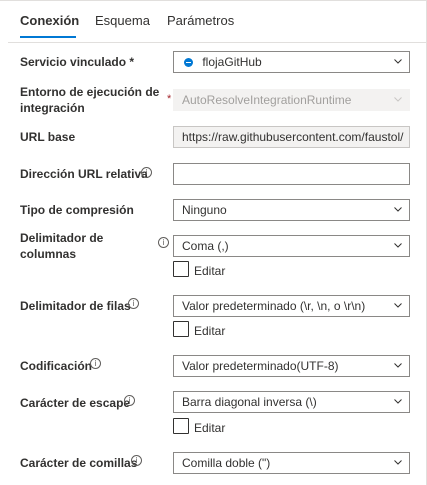 The height and width of the screenshot is (485, 427). Describe the element at coordinates (75, 403) in the screenshot. I see `escape-character-label: Carácter de escape` at that location.